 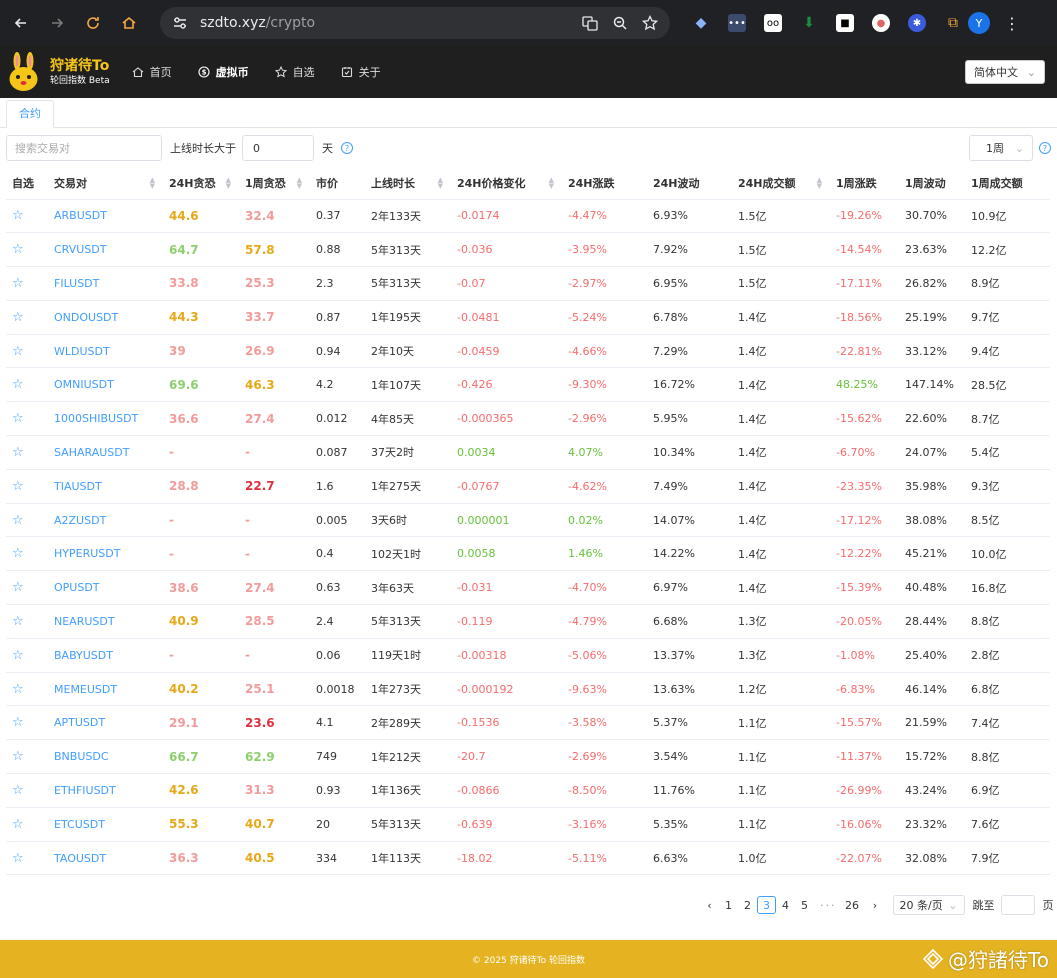 What do you see at coordinates (24, 72) in the screenshot?
I see `rabbit-logo-icon` at bounding box center [24, 72].